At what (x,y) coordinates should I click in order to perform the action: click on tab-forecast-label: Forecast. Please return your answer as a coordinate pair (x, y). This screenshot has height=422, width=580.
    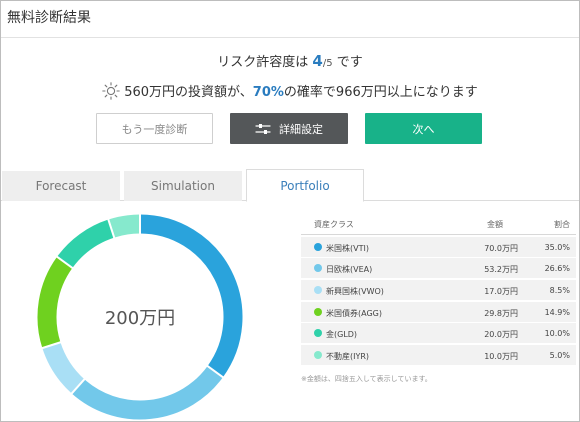
    Looking at the image, I should click on (61, 186).